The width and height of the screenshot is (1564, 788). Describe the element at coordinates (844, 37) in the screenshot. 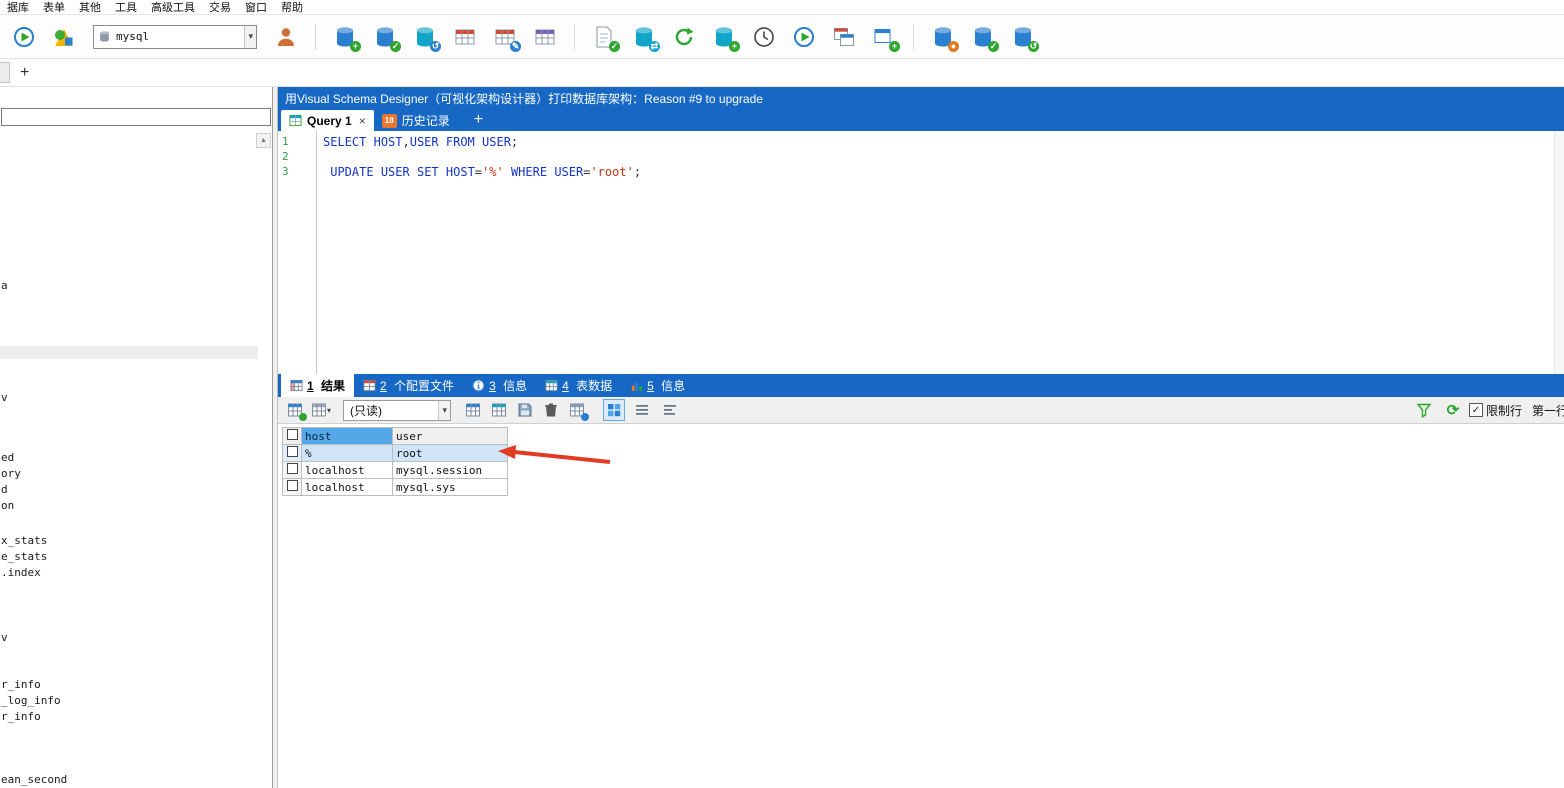

I see `copy-database-icon` at that location.